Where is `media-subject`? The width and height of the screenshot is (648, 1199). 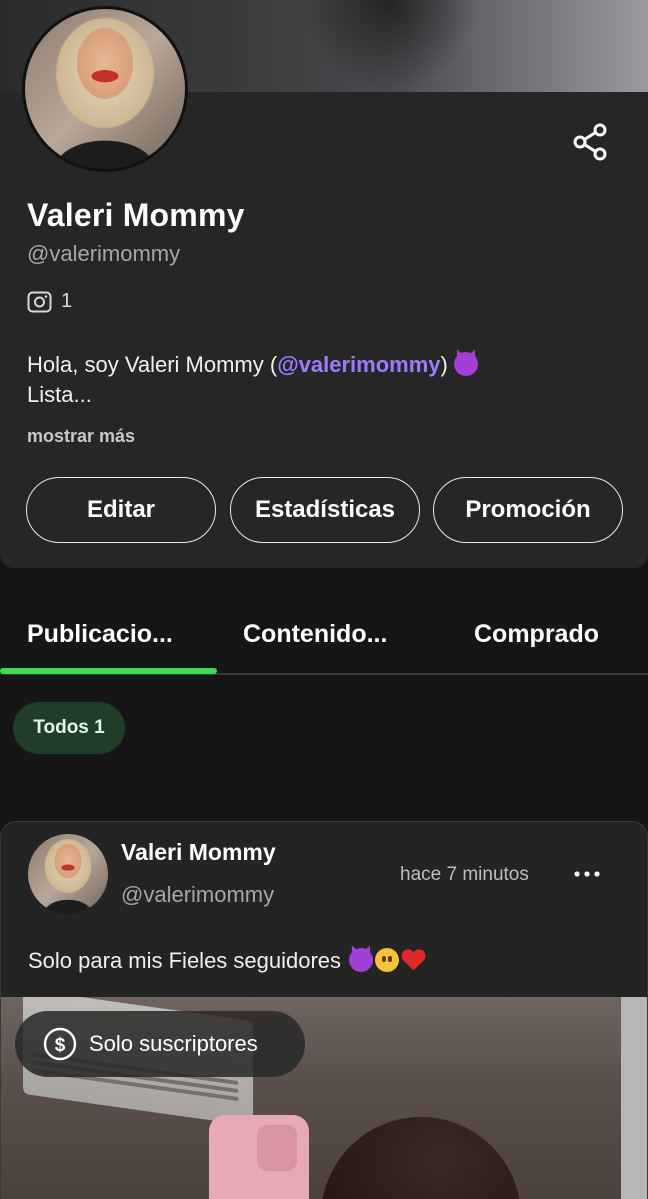 media-subject is located at coordinates (421, 1158).